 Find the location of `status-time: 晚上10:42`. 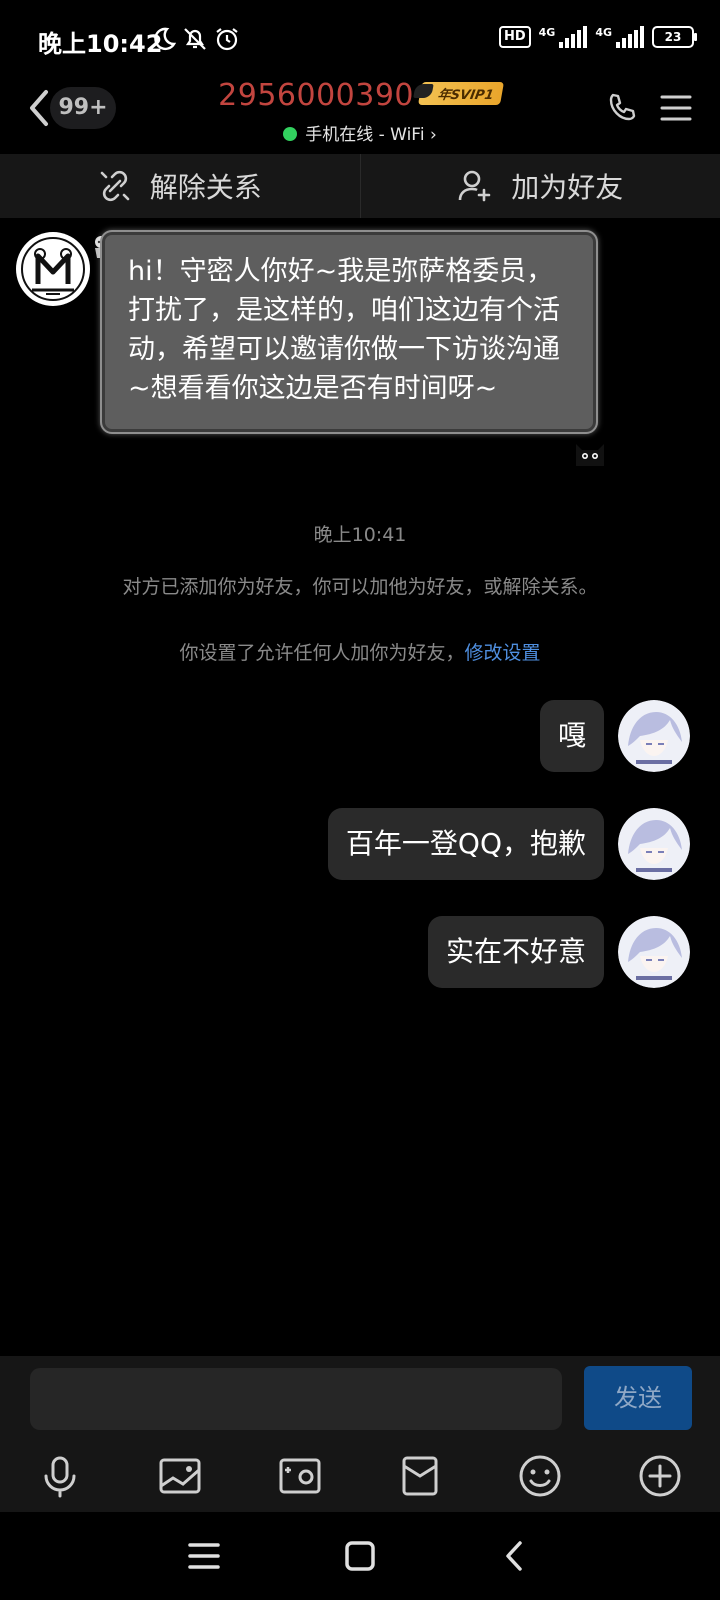

status-time: 晚上10:42 is located at coordinates (100, 44).